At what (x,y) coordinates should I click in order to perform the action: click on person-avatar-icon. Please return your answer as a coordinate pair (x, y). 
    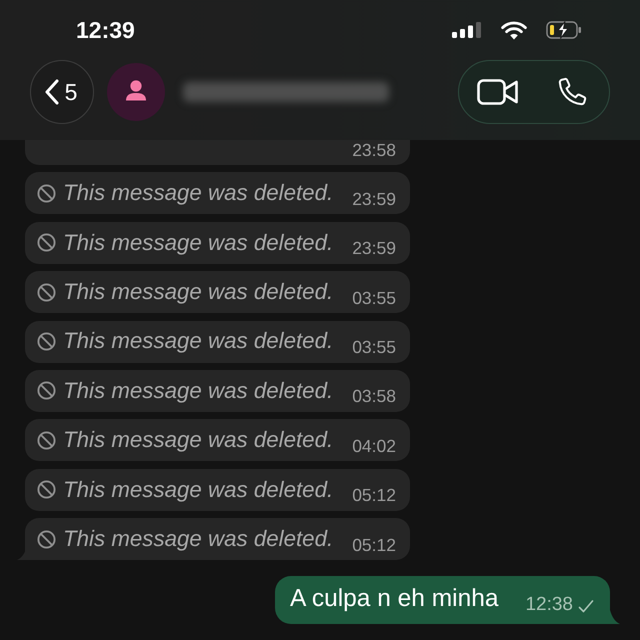
    Looking at the image, I should click on (136, 92).